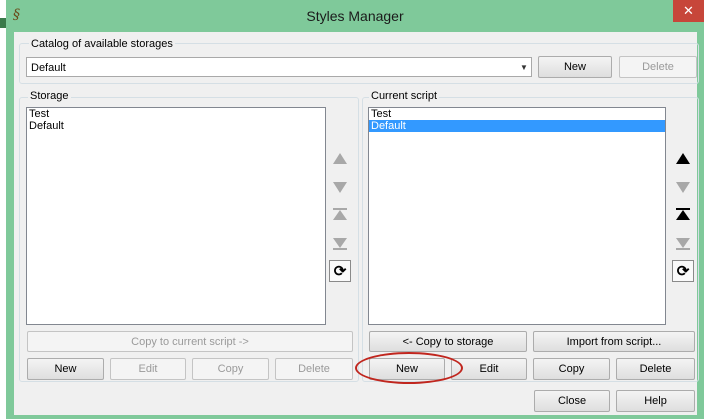  I want to click on storage-move-down-button, so click(340, 187).